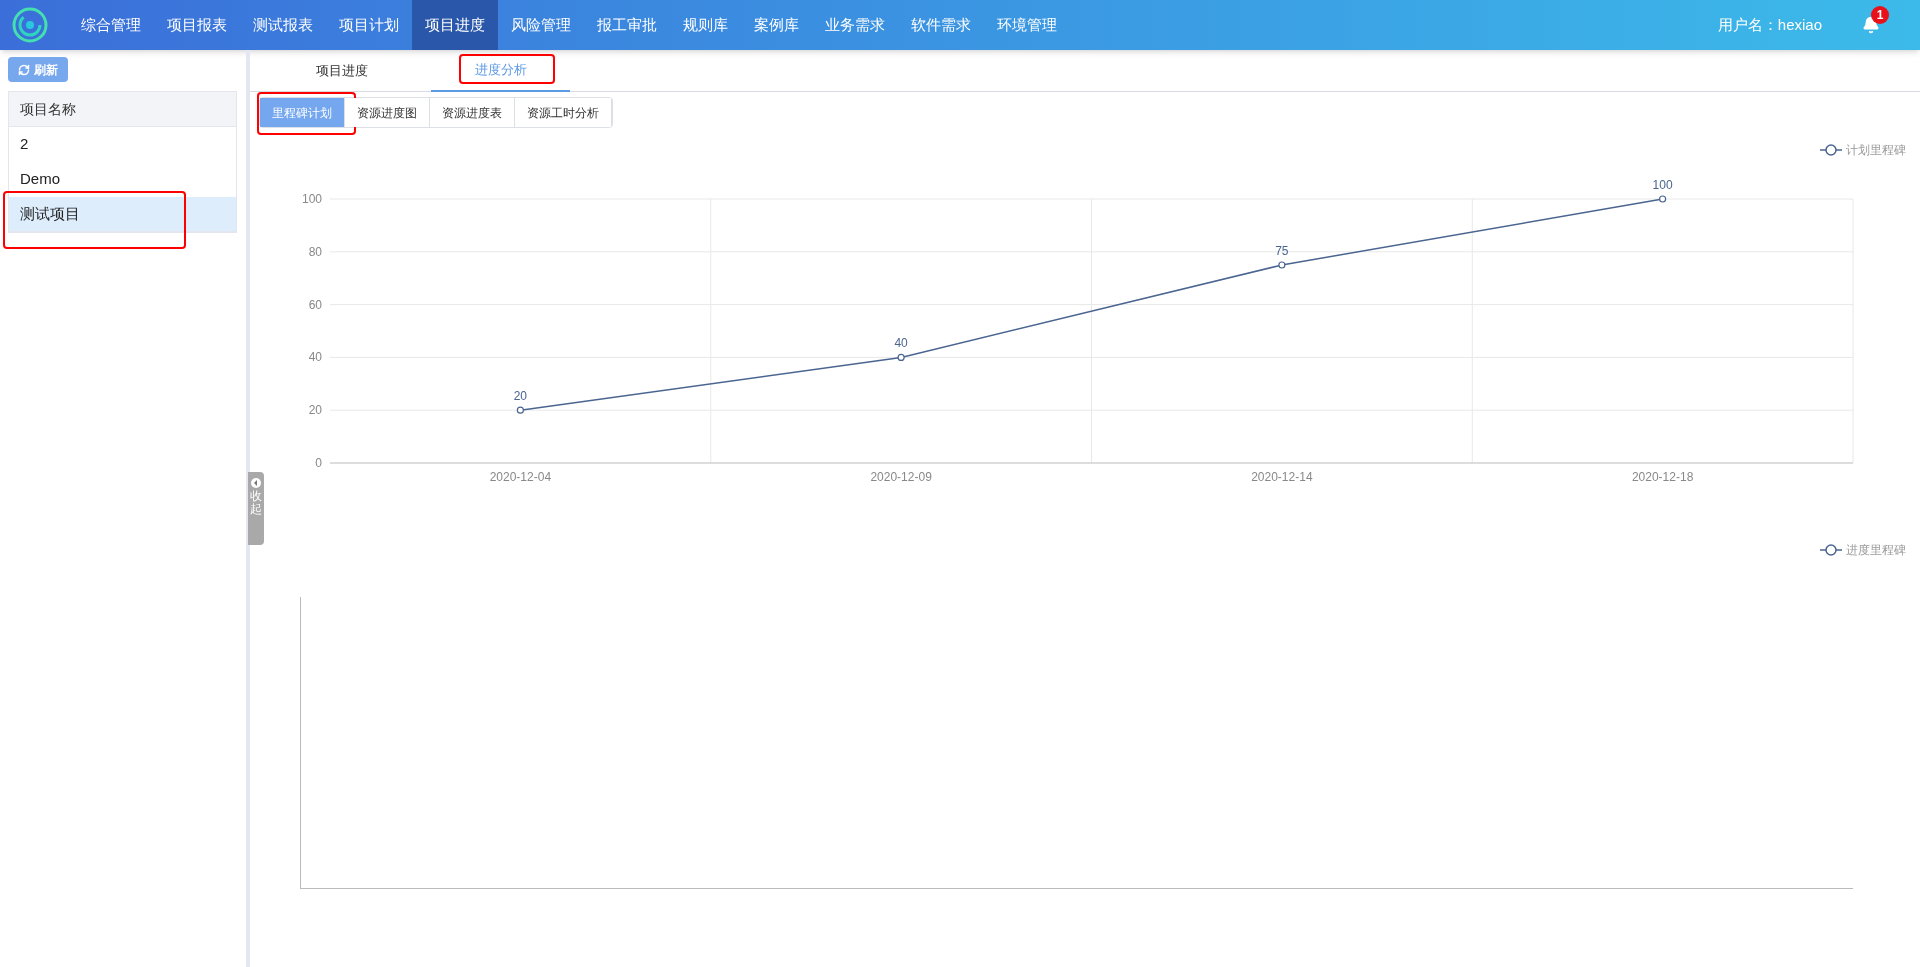 This screenshot has width=1920, height=967. Describe the element at coordinates (1027, 25) in the screenshot. I see `nav-menu-item: 环境管理` at that location.